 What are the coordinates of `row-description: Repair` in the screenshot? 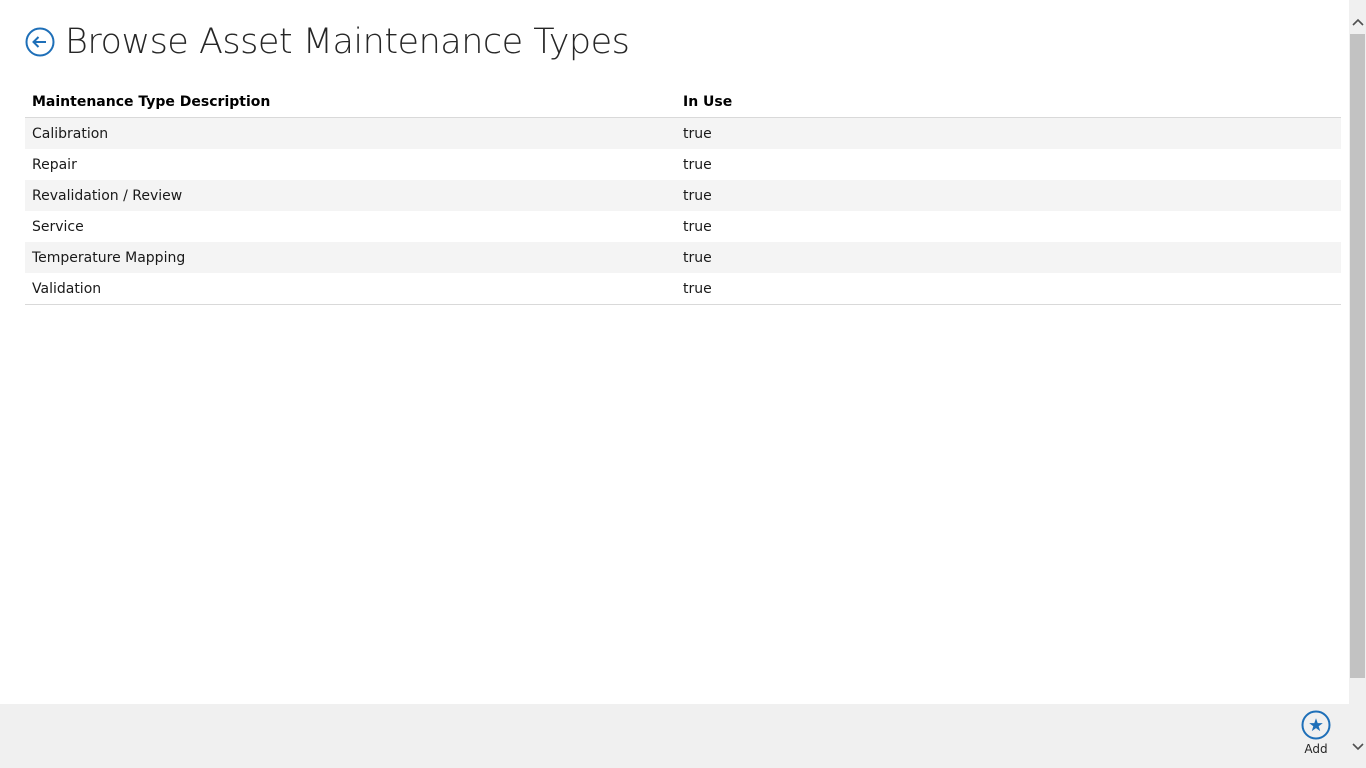 It's located at (54, 164).